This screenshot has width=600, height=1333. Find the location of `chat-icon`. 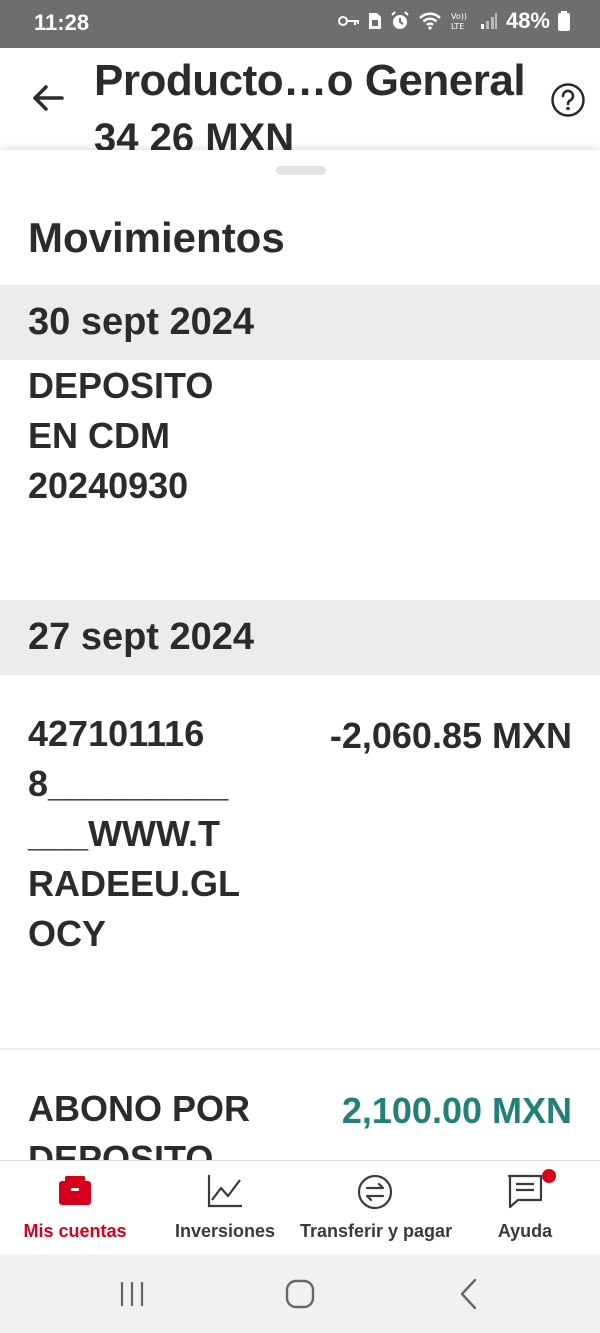

chat-icon is located at coordinates (525, 1191).